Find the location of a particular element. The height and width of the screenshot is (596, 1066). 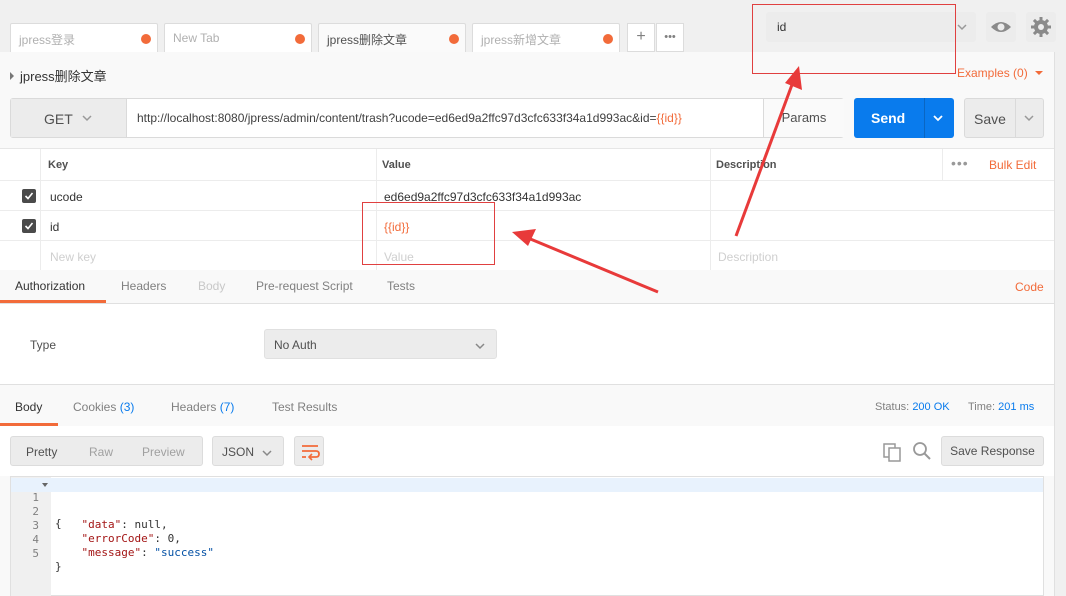

view-mode-group: Pretty Raw Preview is located at coordinates (106, 451).